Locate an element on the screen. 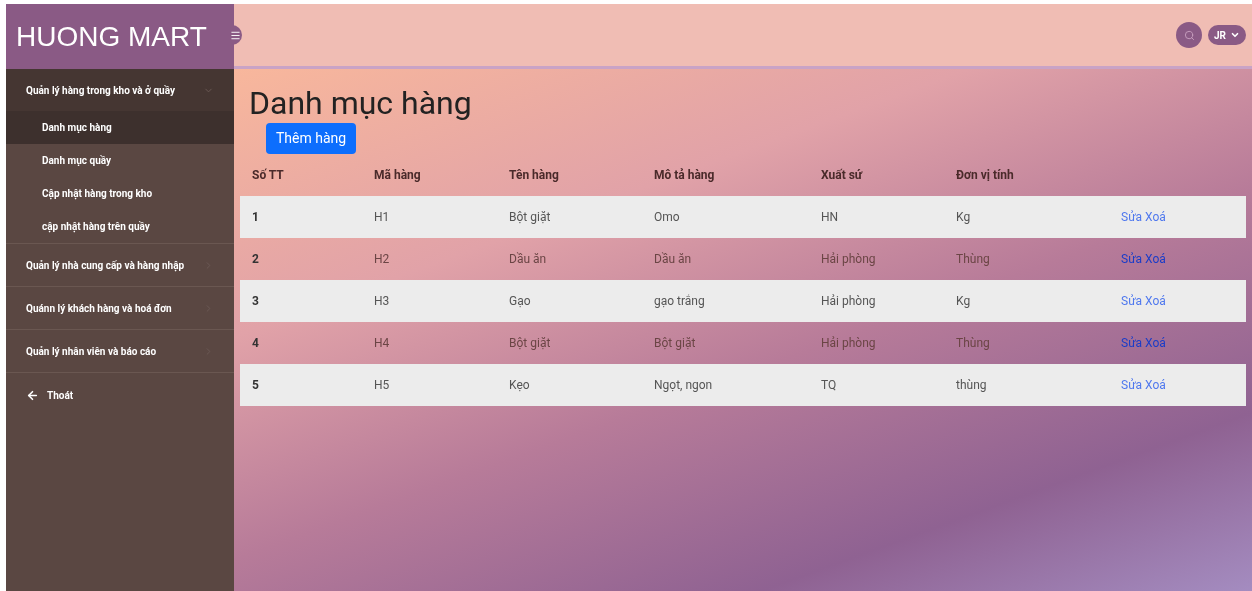 This screenshot has width=1252, height=591. page-title: Danh mục hàng is located at coordinates (360, 103).